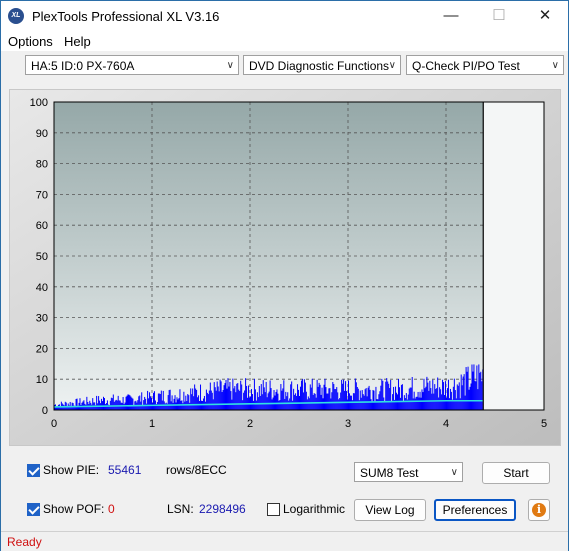 The width and height of the screenshot is (569, 551). Describe the element at coordinates (516, 473) in the screenshot. I see `start-button: Start` at that location.